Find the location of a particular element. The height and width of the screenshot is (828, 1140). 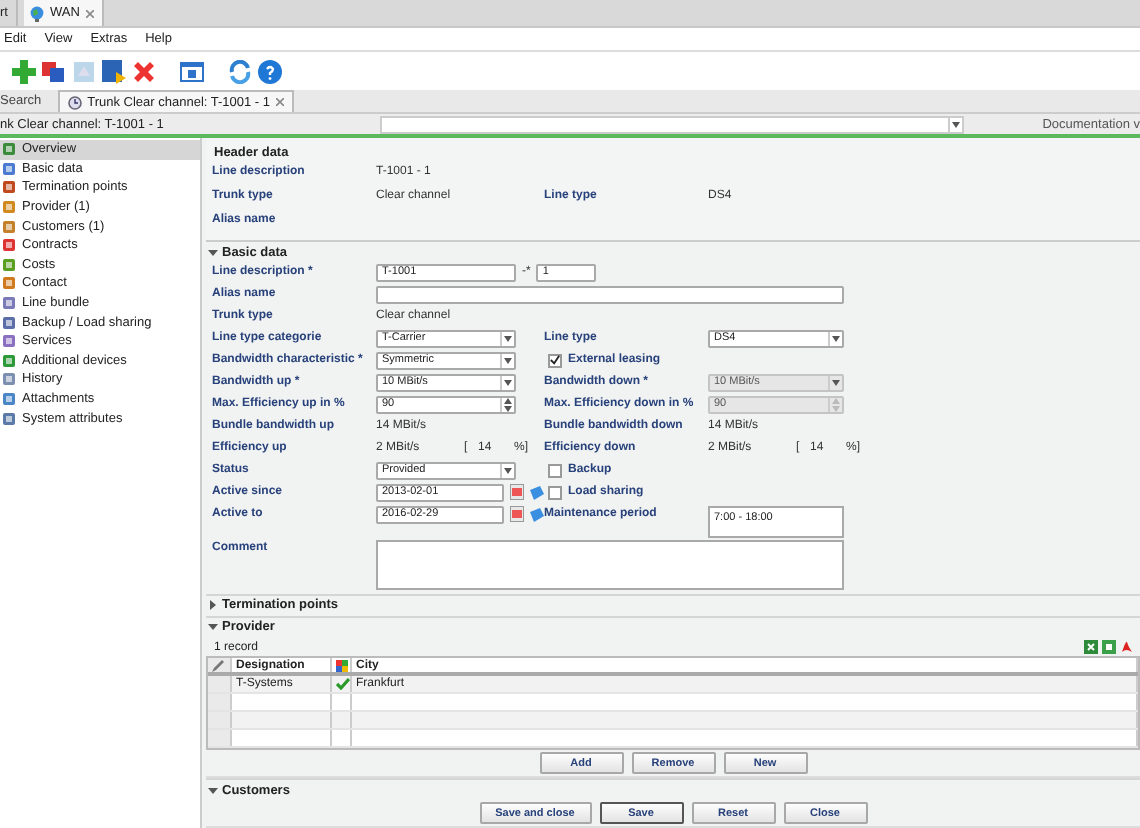

help-icon is located at coordinates (270, 71).